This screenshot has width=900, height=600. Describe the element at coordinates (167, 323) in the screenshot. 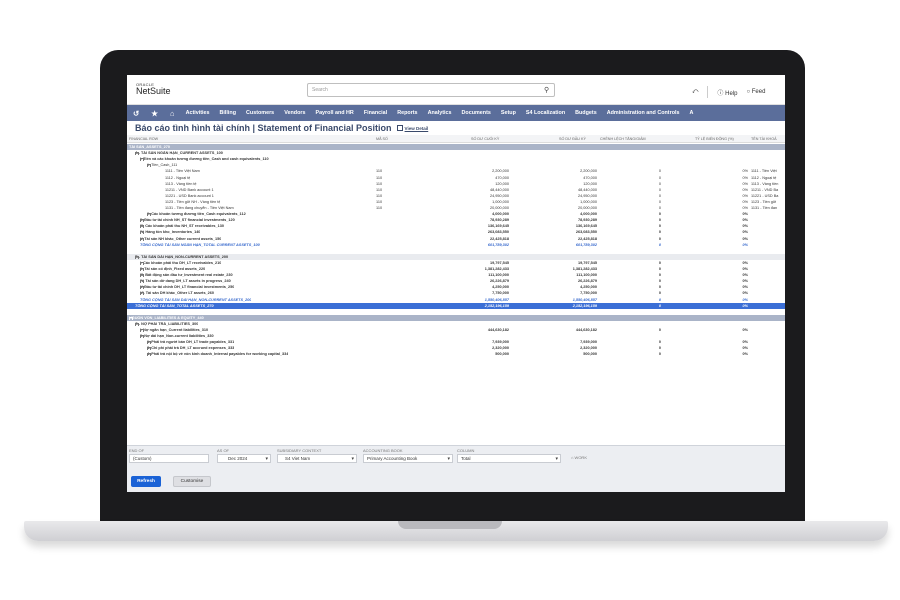

I see `row-label-text: C - NỢ PHẢI TRẢ_LIABILITIES_300` at that location.